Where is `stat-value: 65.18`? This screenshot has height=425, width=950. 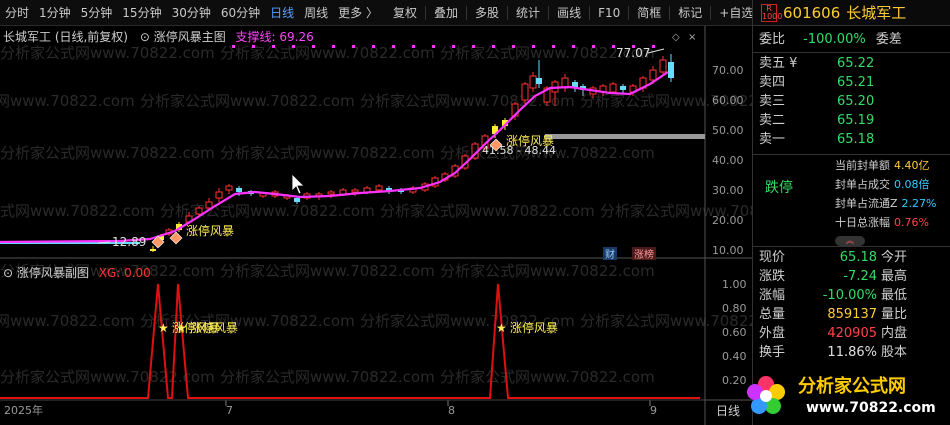
stat-value: 65.18 is located at coordinates (858, 257).